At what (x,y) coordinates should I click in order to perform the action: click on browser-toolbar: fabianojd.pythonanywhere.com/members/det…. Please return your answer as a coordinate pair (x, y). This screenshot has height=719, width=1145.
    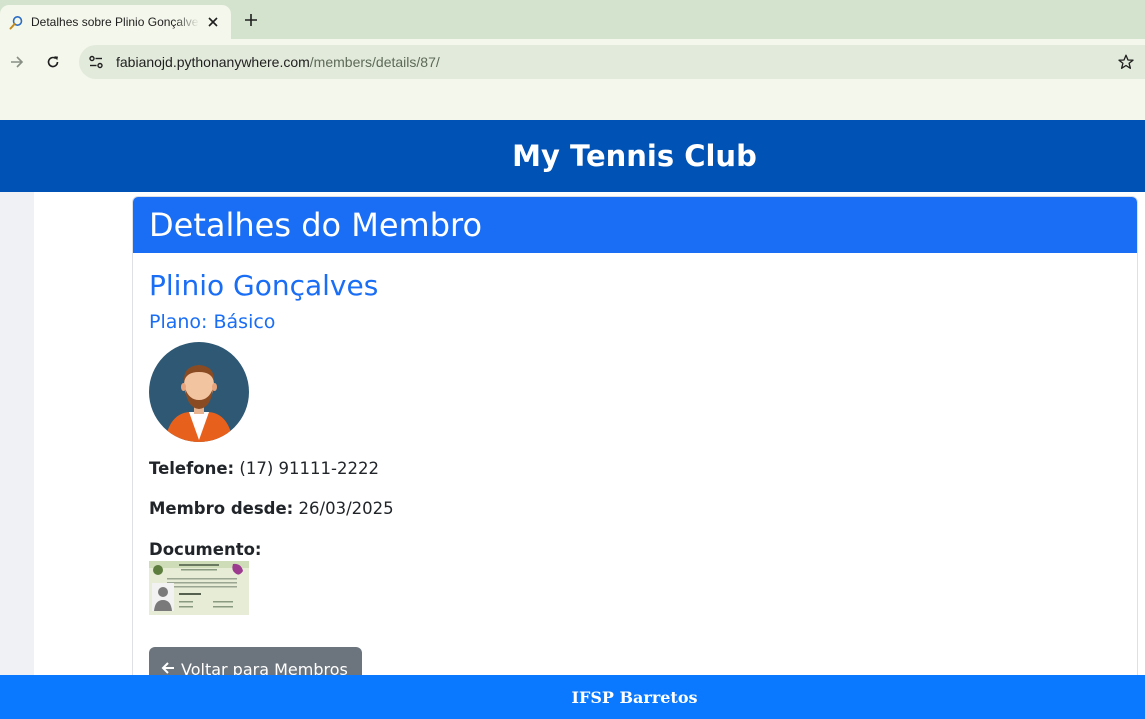
    Looking at the image, I should click on (572, 62).